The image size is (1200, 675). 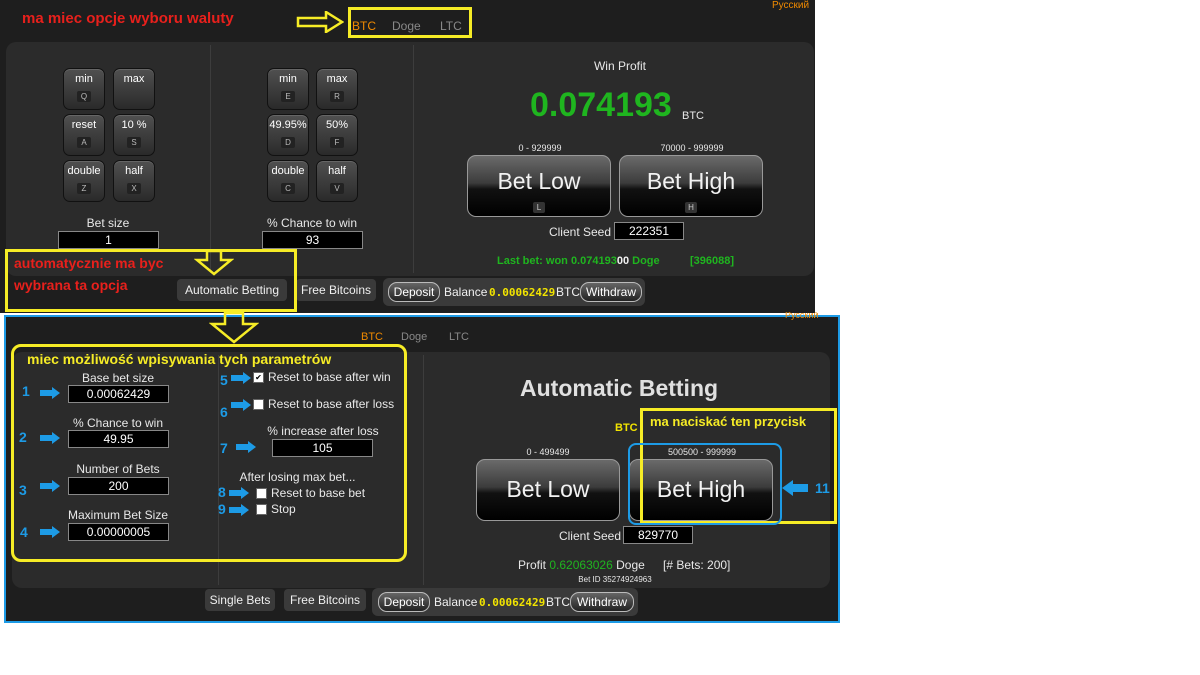 I want to click on reset-bet-button: reset A, so click(x=84, y=135).